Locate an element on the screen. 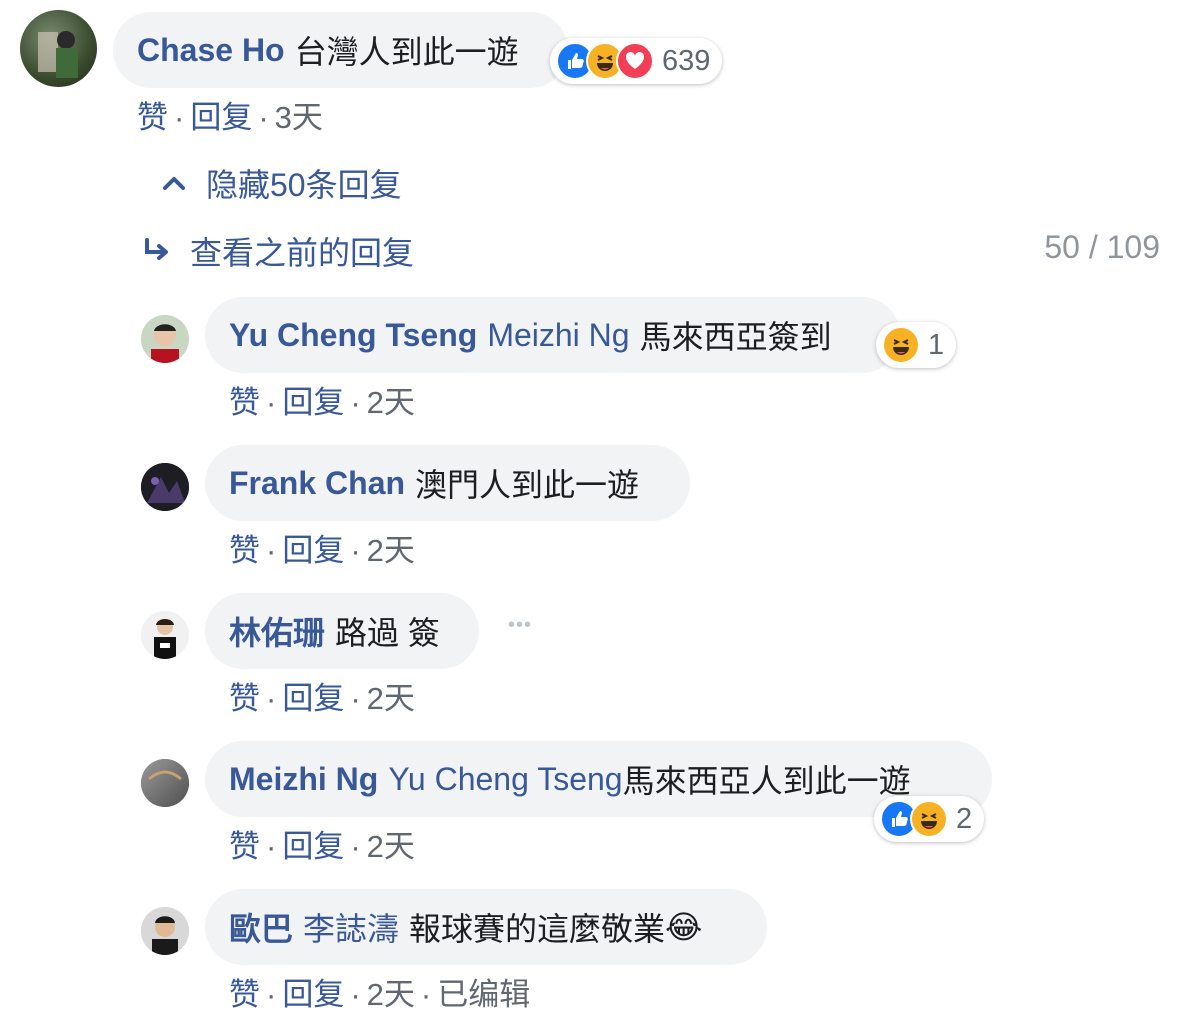  reaction-summary: 639 is located at coordinates (636, 61).